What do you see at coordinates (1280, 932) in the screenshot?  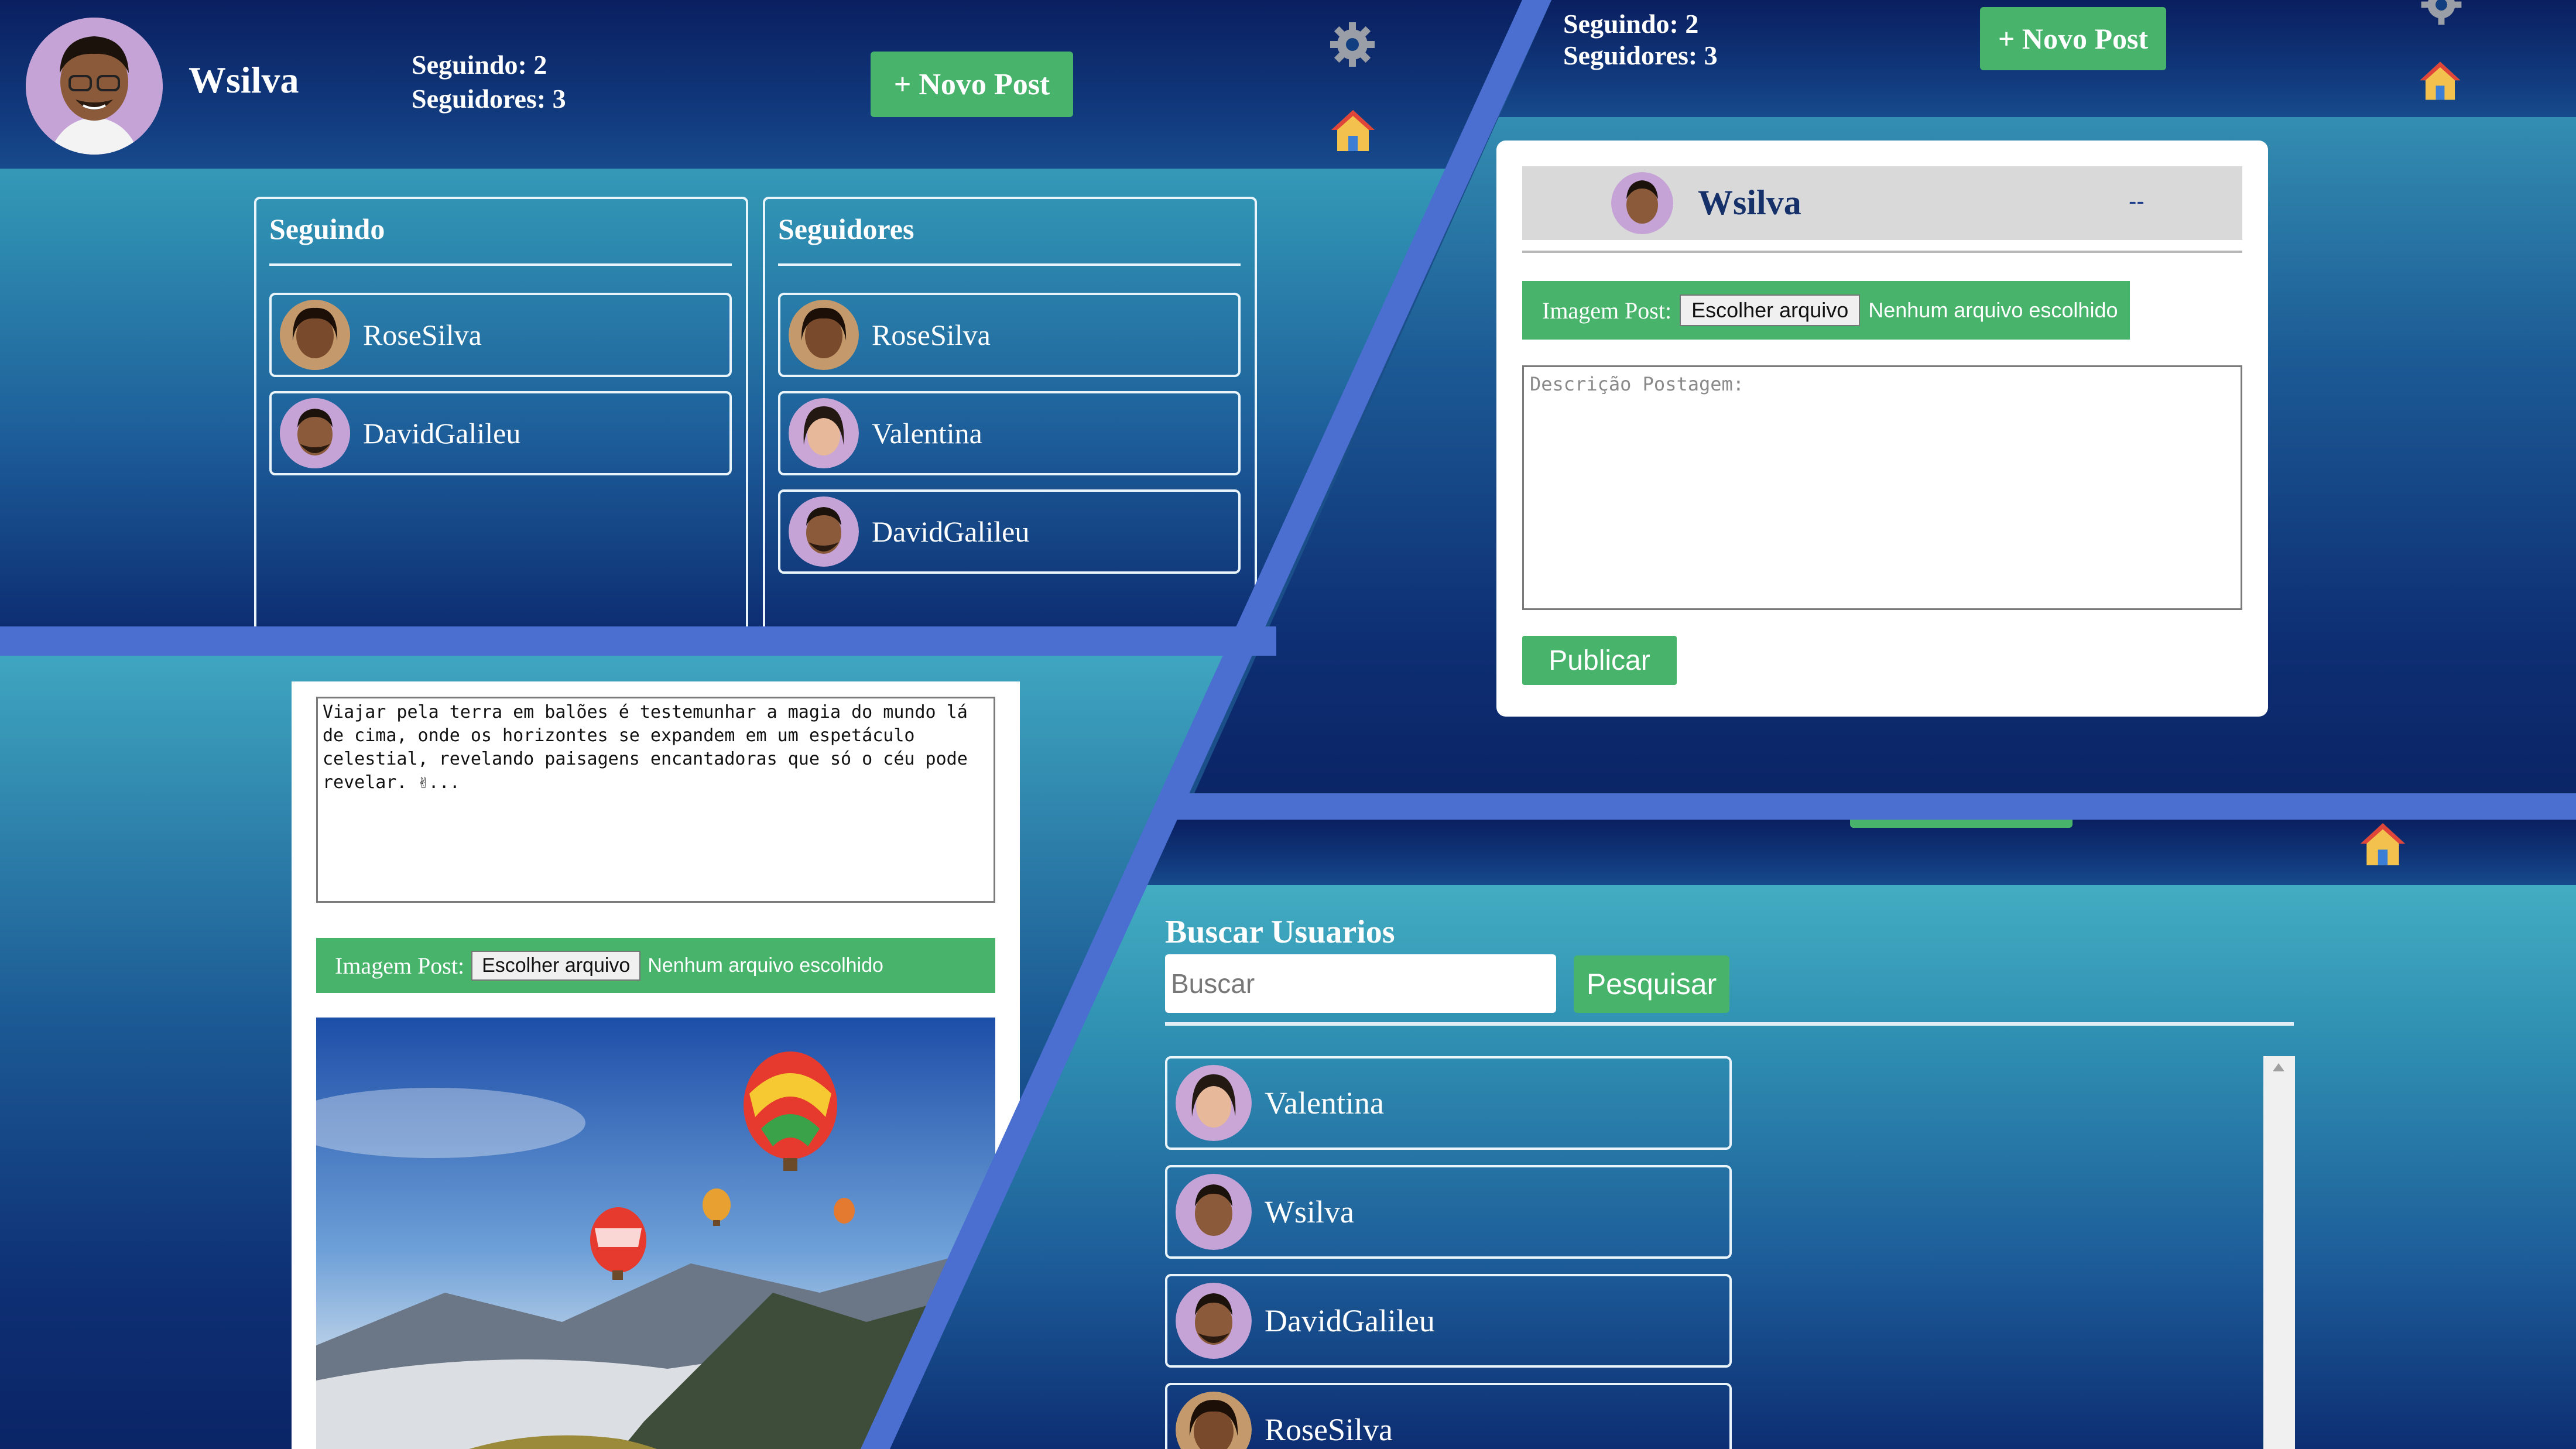 I see `search-title: Buscar Usuarios` at bounding box center [1280, 932].